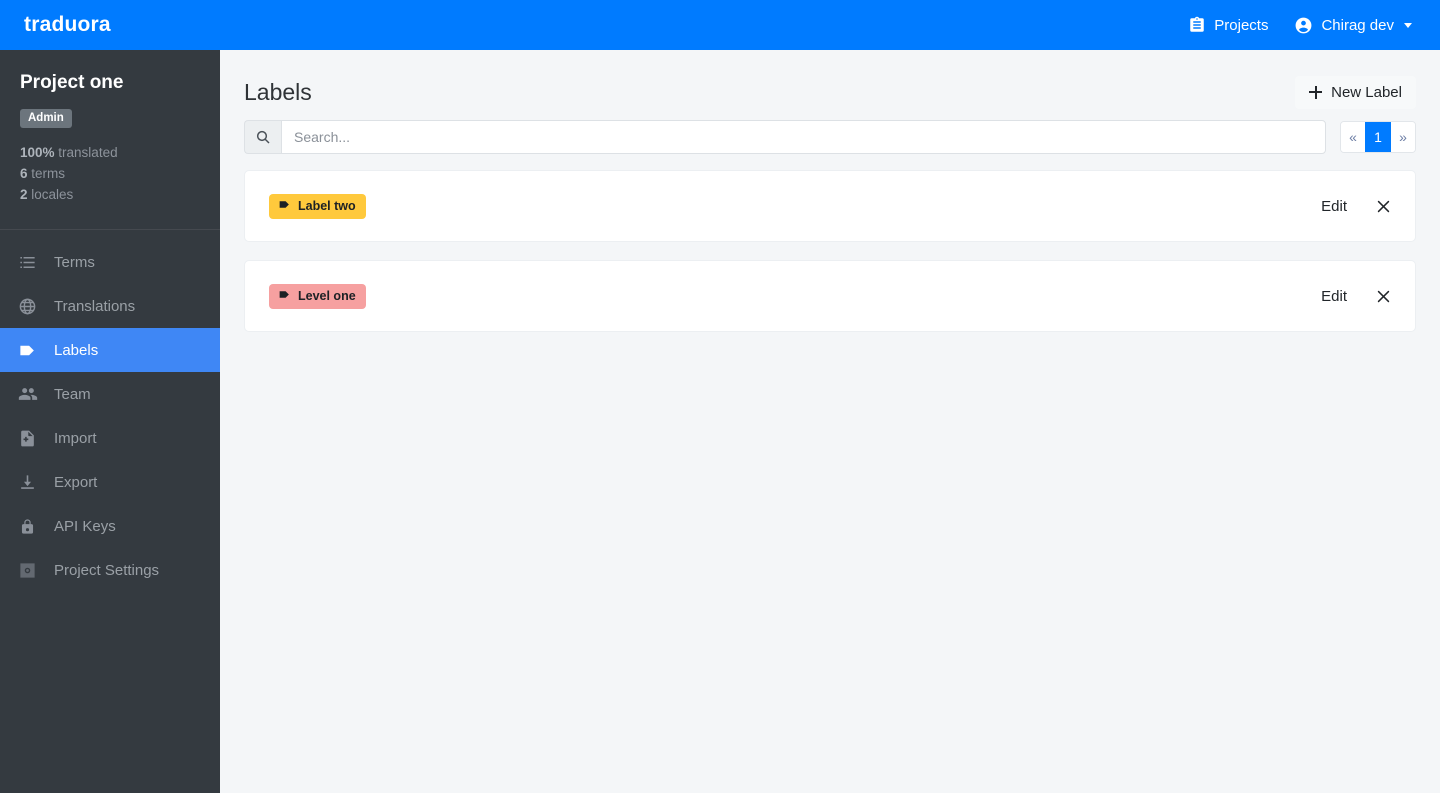 Image resolution: width=1440 pixels, height=793 pixels. I want to click on sidebar-item-label: Labels, so click(76, 350).